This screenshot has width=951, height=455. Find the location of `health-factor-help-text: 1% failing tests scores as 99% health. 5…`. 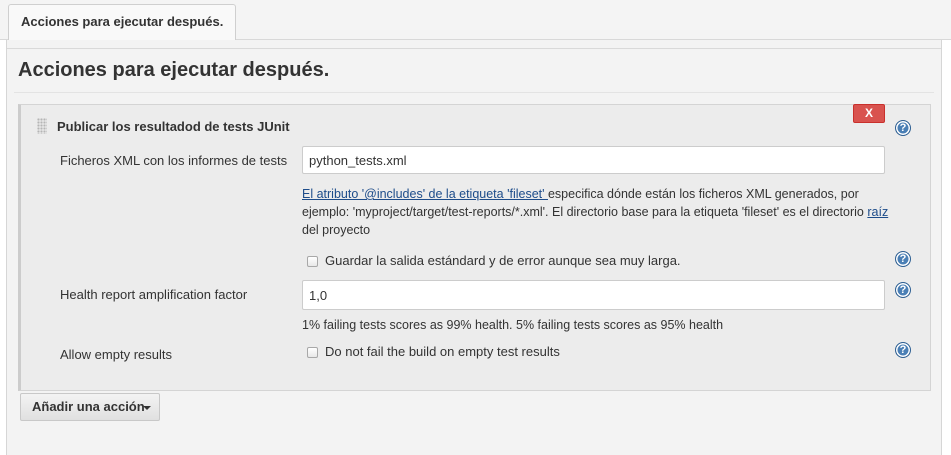

health-factor-help-text: 1% failing tests scores as 99% health. 5… is located at coordinates (513, 325).